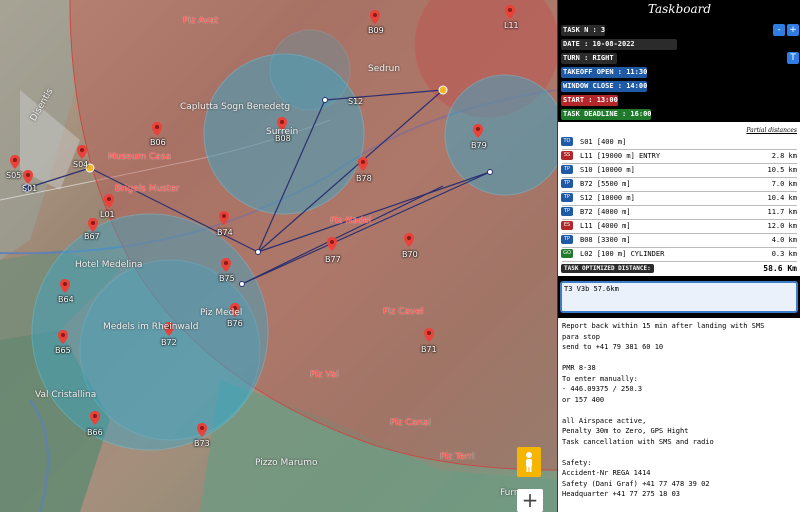  What do you see at coordinates (603, 142) in the screenshot?
I see `turnpoint-name: S01 [400 m]` at bounding box center [603, 142].